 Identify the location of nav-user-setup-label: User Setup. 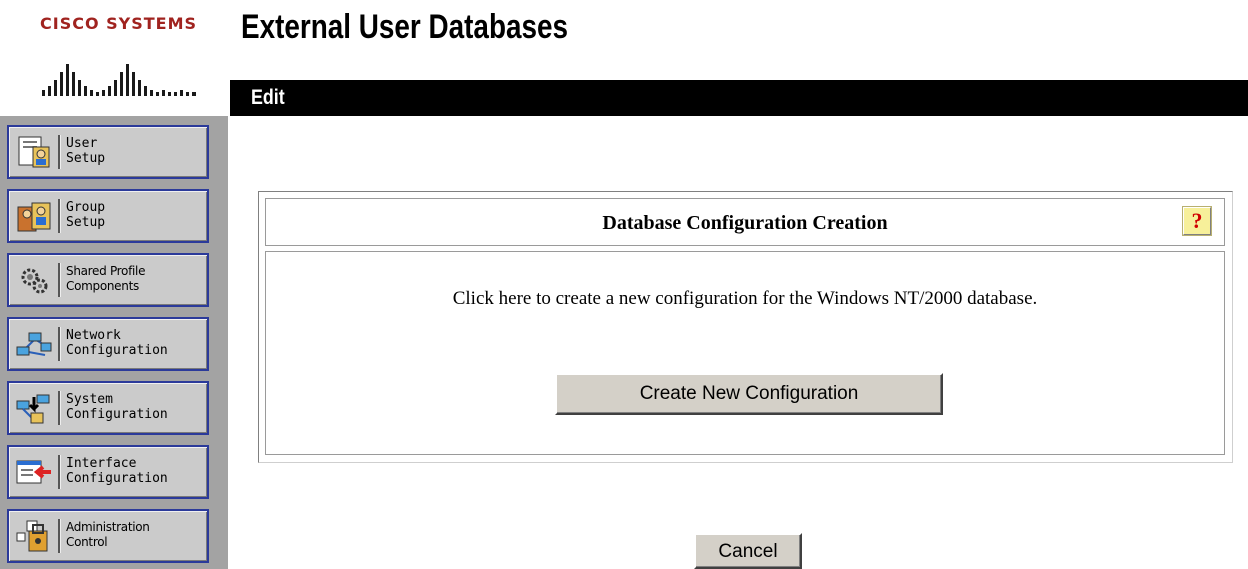
(86, 151).